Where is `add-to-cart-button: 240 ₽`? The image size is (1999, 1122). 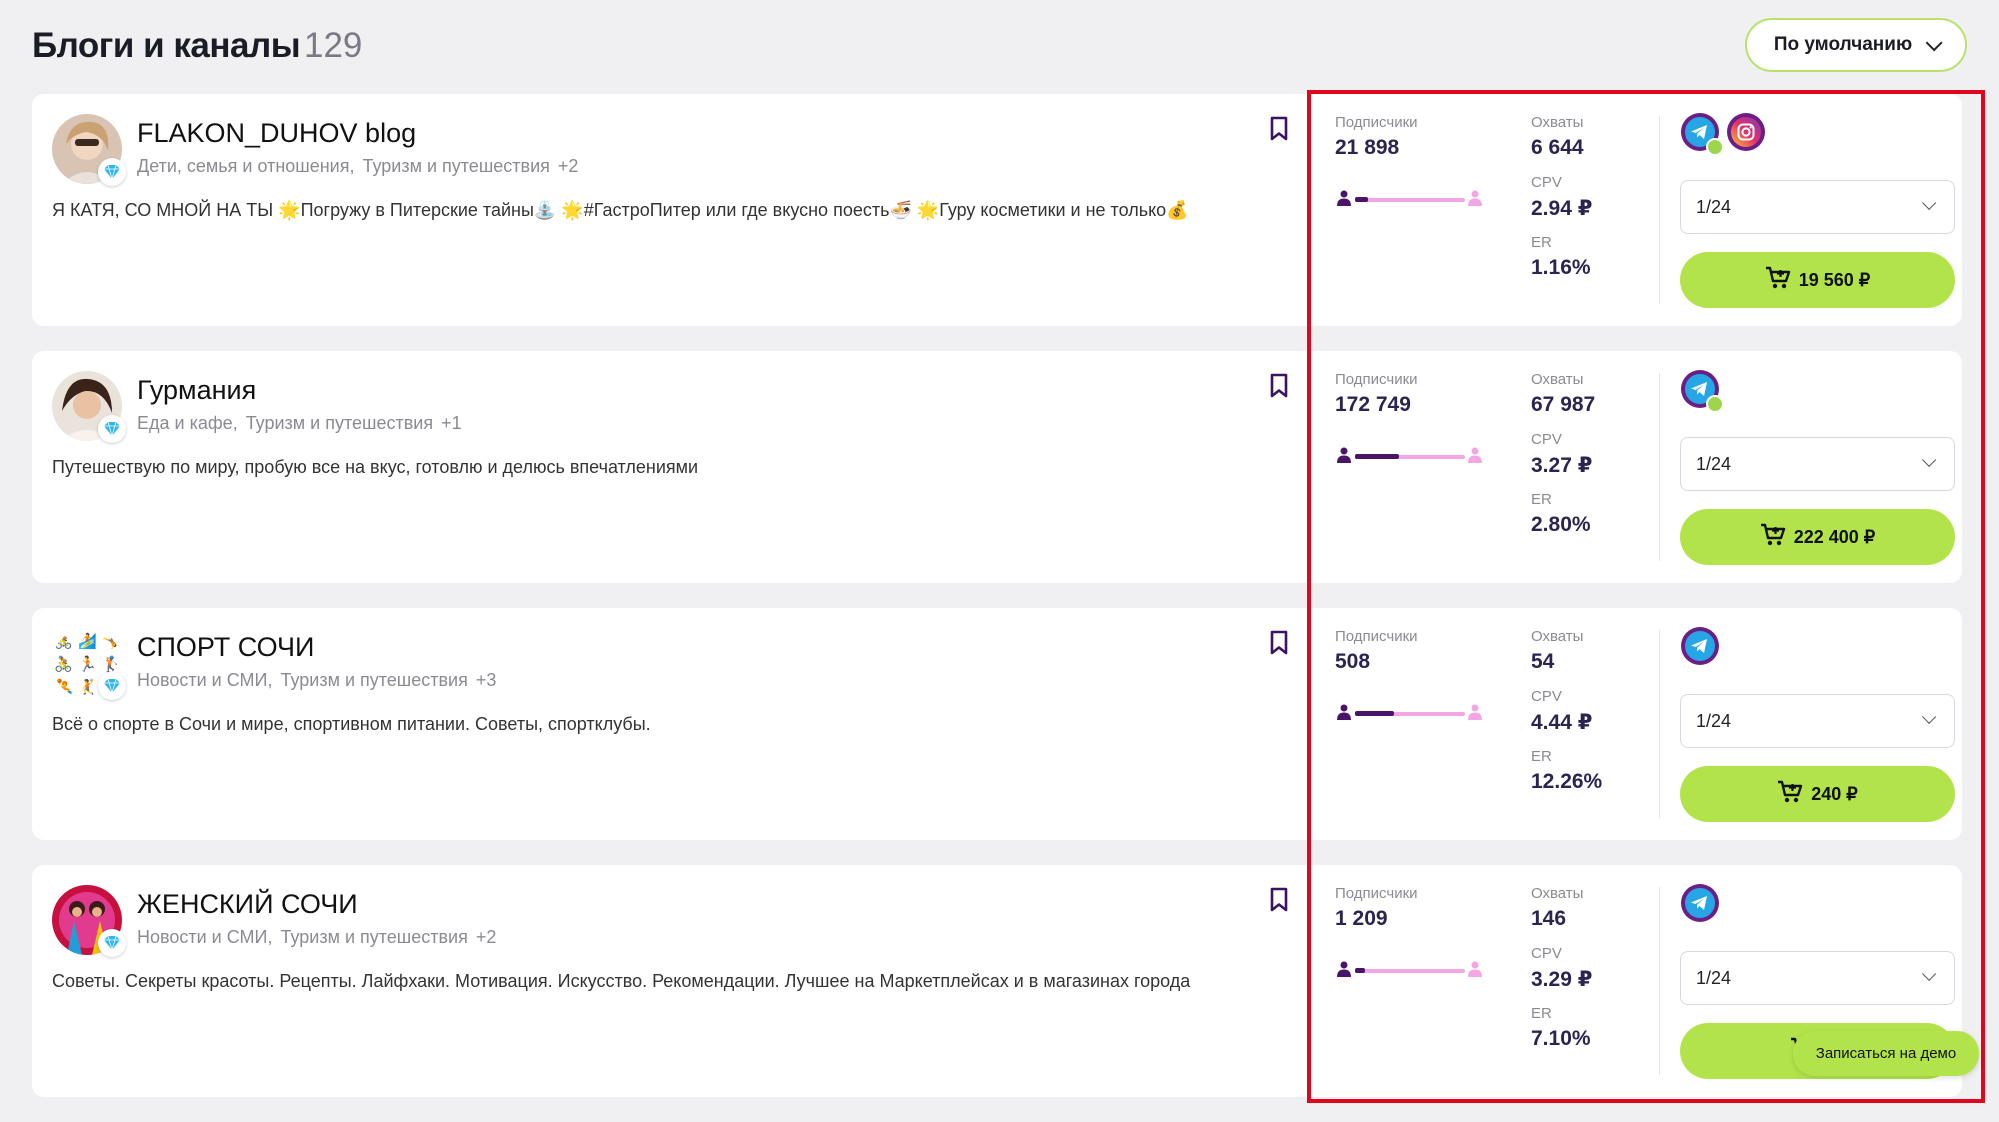 add-to-cart-button: 240 ₽ is located at coordinates (1817, 794).